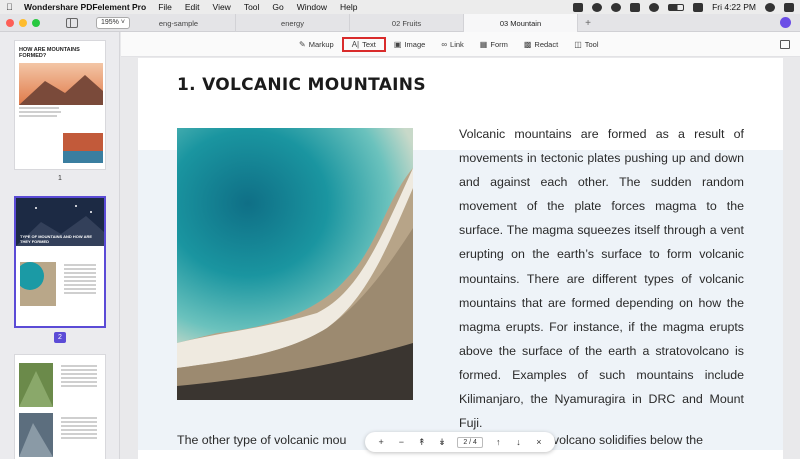  I want to click on new-tab-button: +, so click(588, 23).